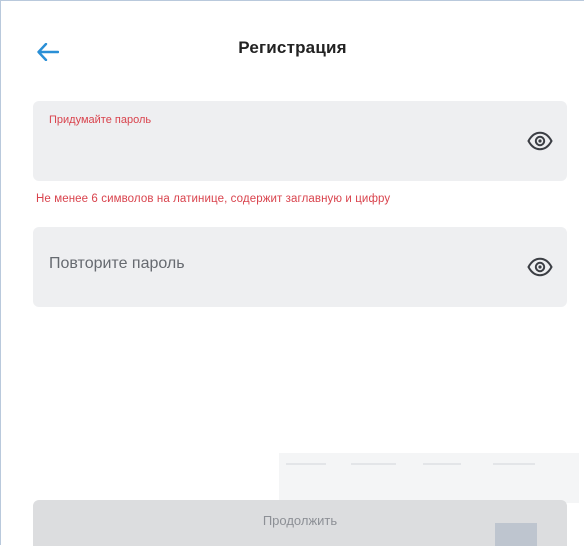 The image size is (584, 546). What do you see at coordinates (281, 147) in the screenshot?
I see `password-input` at bounding box center [281, 147].